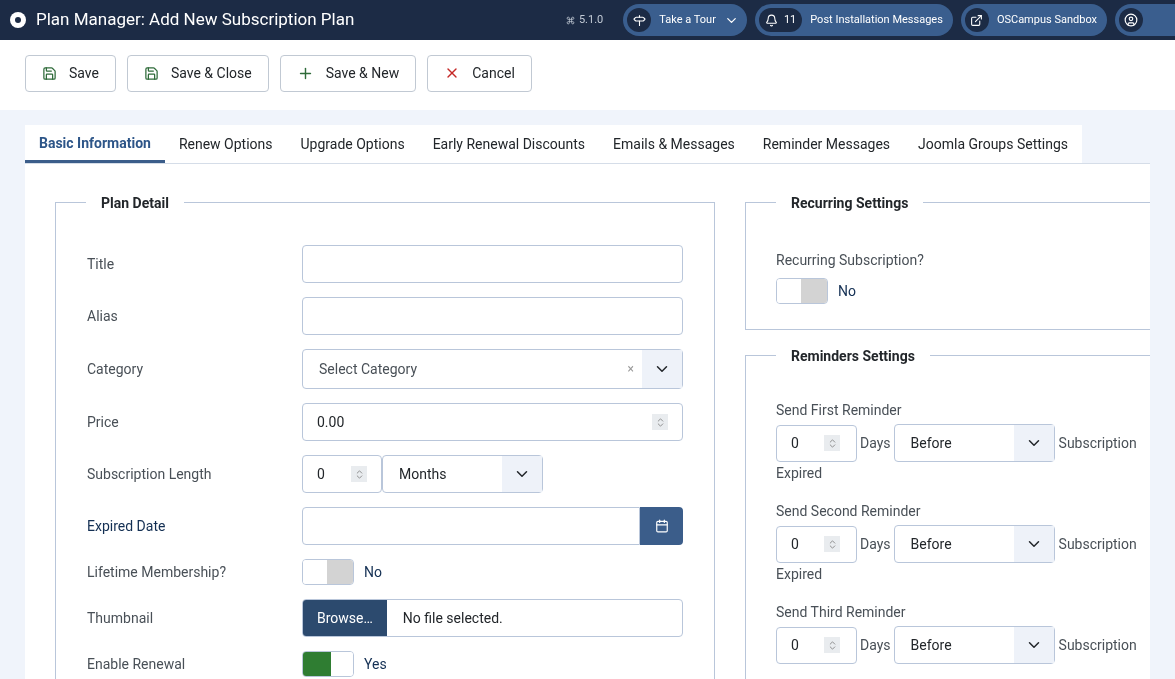  What do you see at coordinates (150, 474) in the screenshot?
I see `field-label: Subscription Length` at bounding box center [150, 474].